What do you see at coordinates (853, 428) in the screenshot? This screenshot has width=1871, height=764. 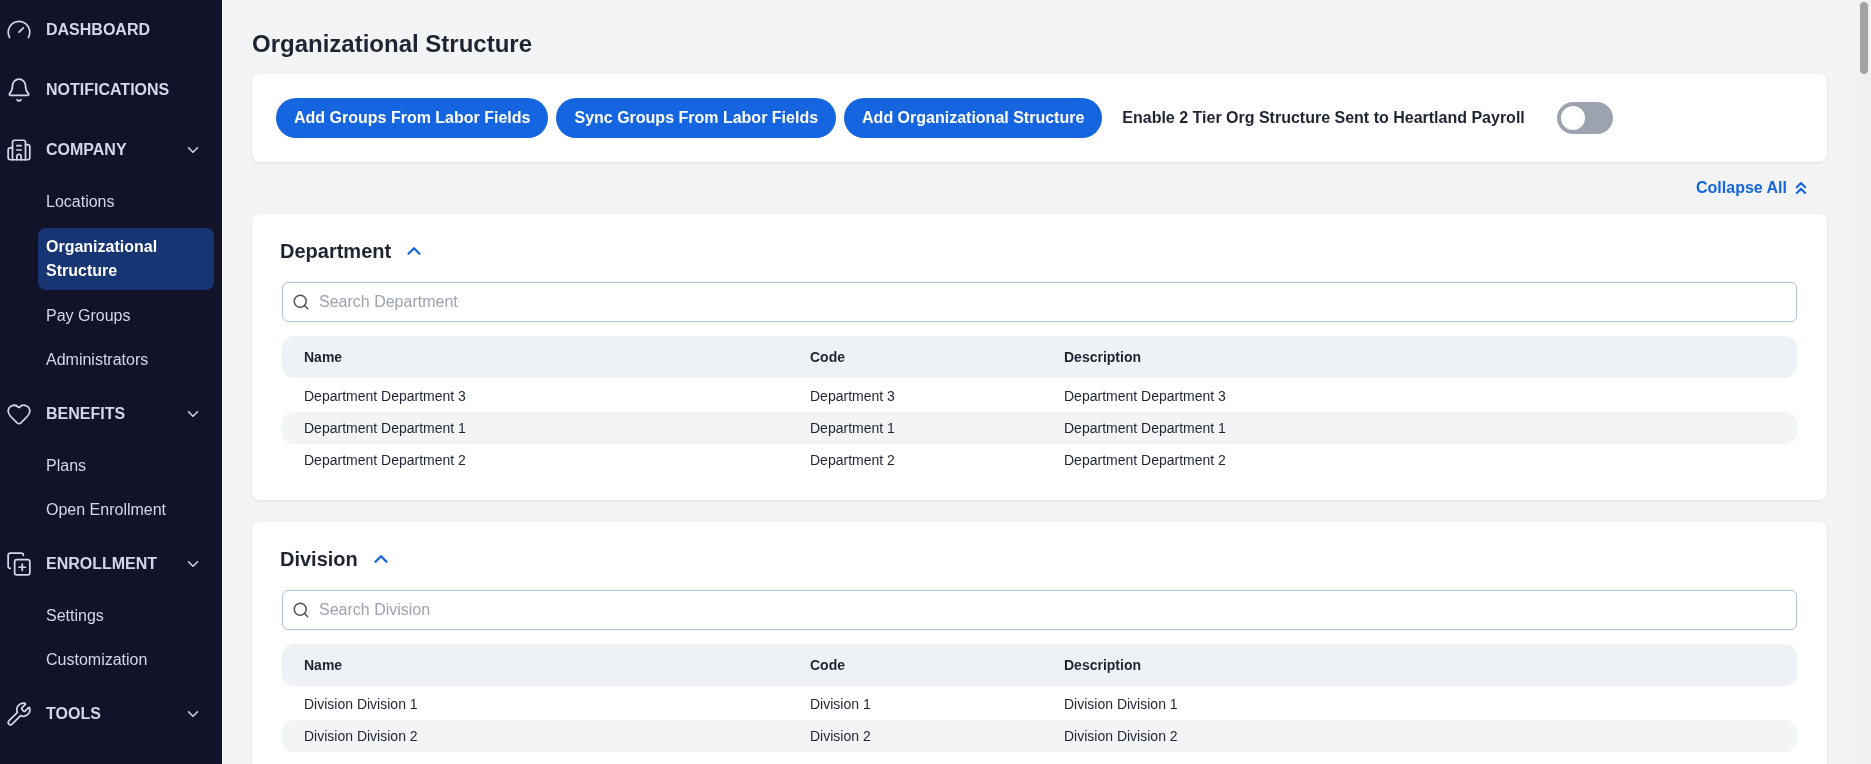 I see `table-cell-text: Department 1` at bounding box center [853, 428].